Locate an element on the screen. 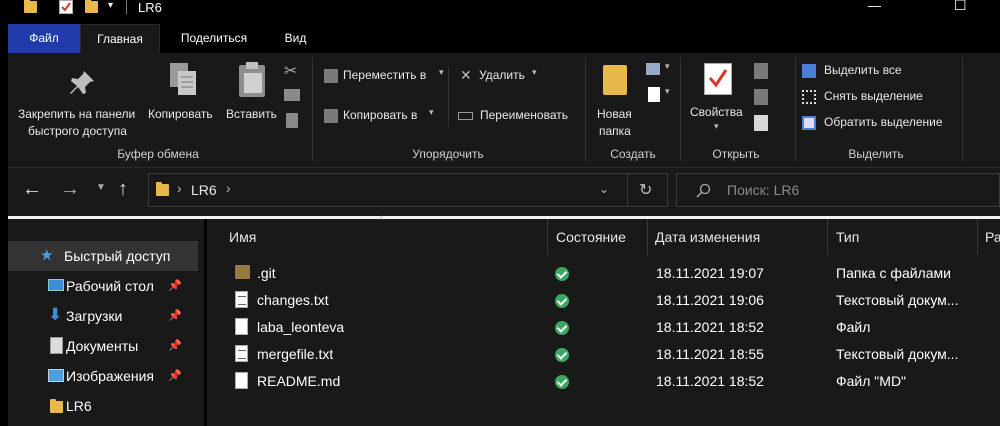  file-name: .git is located at coordinates (266, 273).